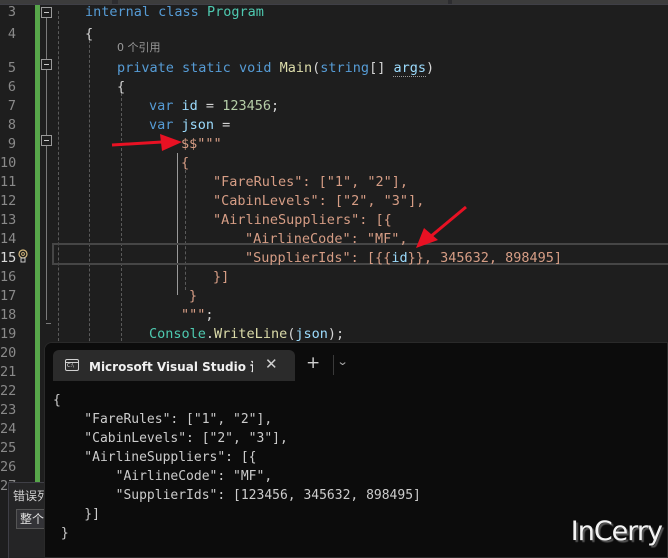  What do you see at coordinates (46, 140) in the screenshot?
I see `collapse-toggle-string` at bounding box center [46, 140].